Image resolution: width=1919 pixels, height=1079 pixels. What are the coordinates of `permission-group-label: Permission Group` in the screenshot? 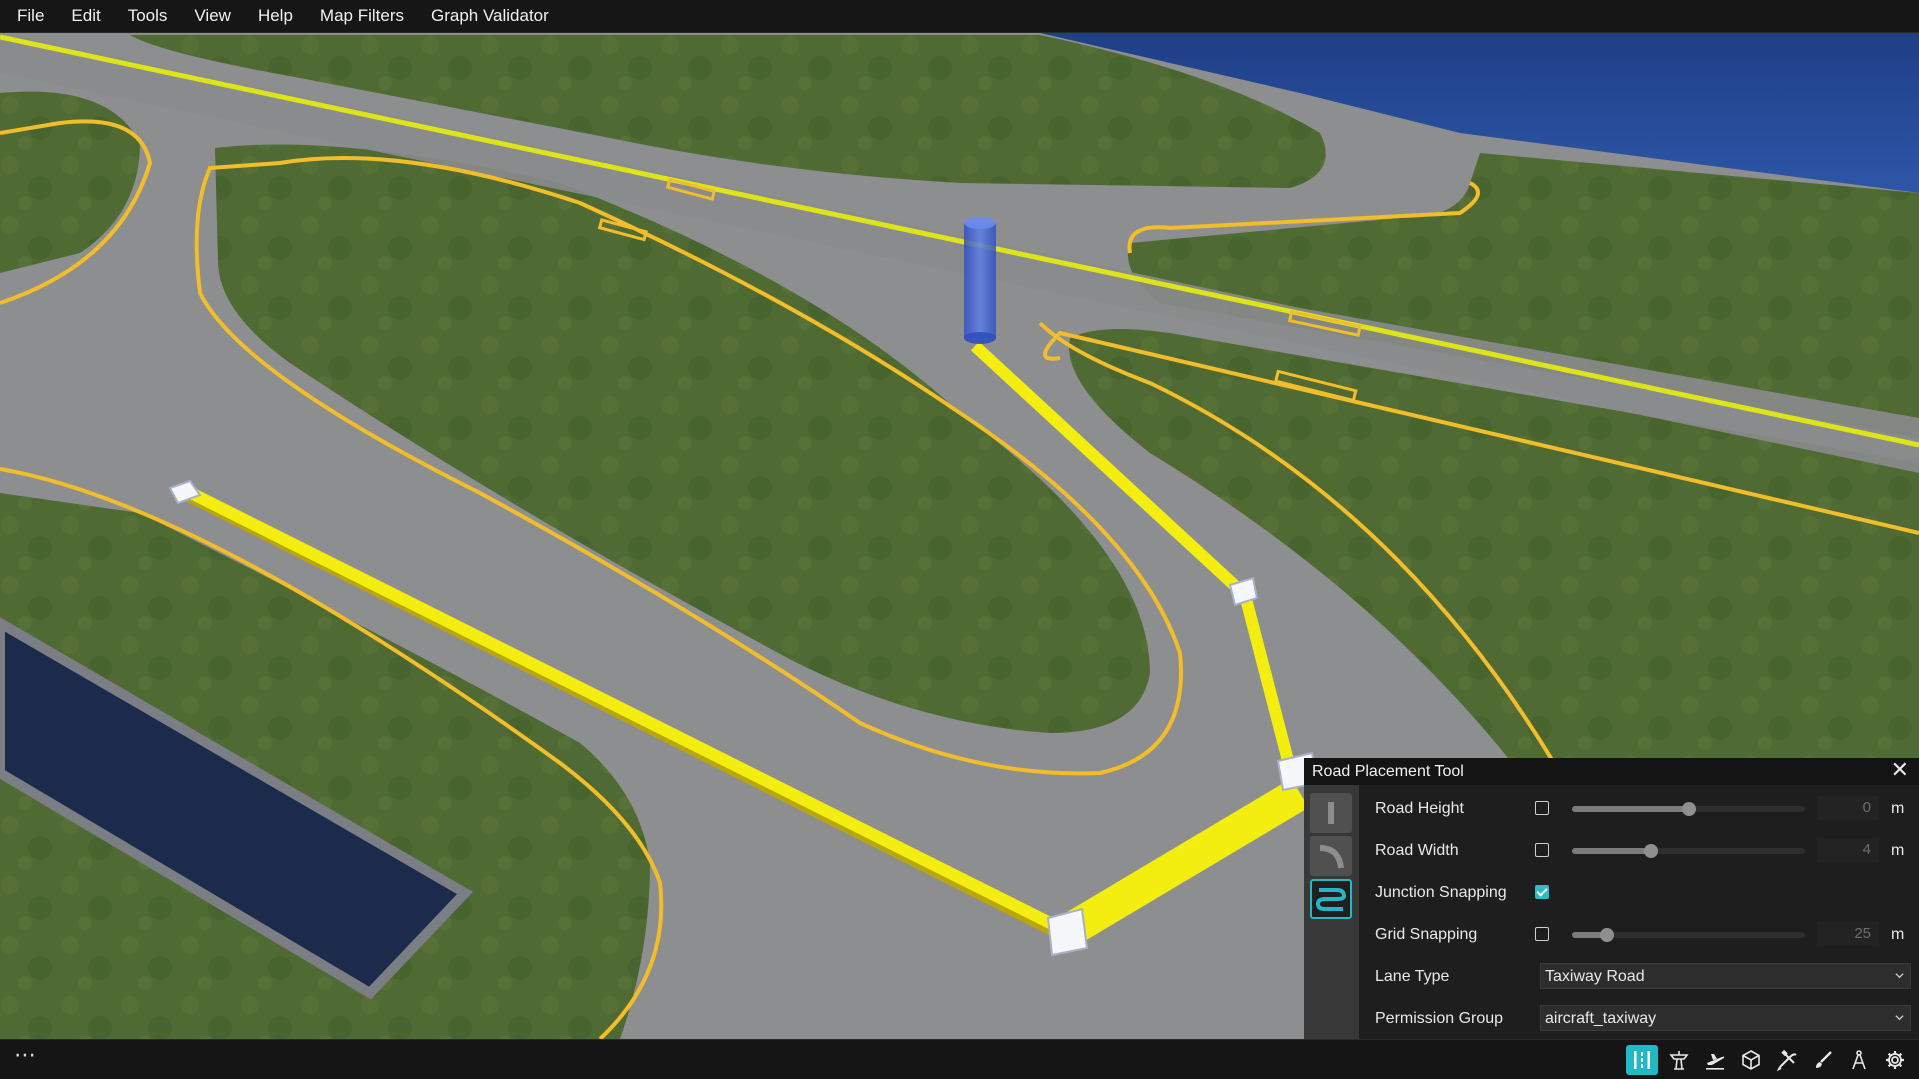 It's located at (1439, 1018).